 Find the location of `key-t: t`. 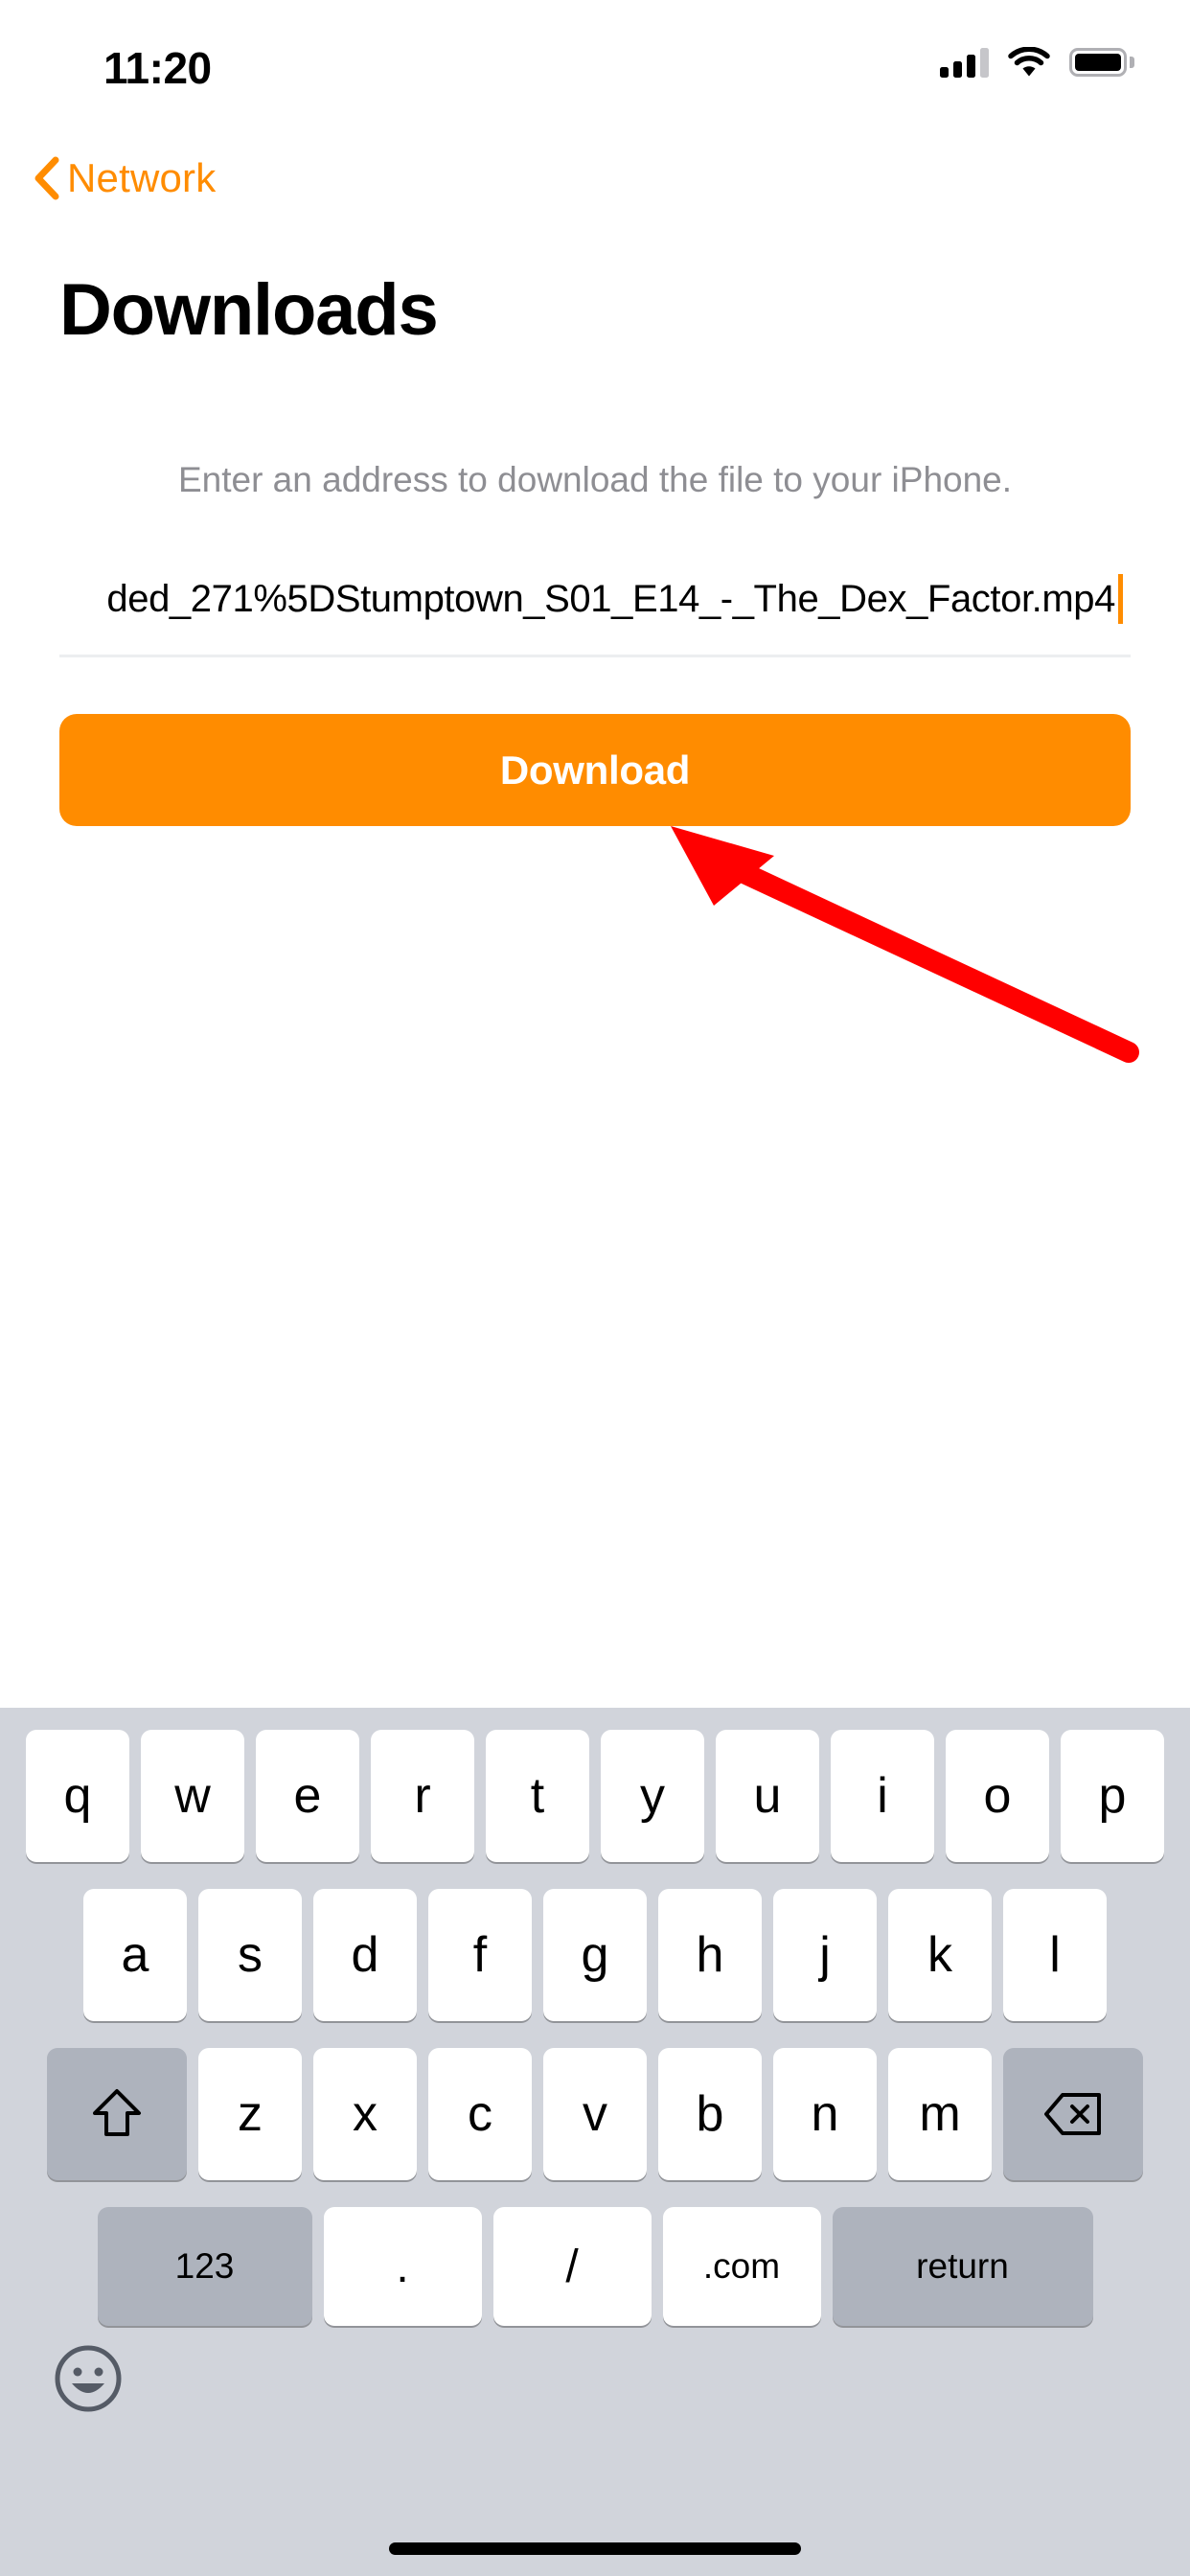

key-t: t is located at coordinates (538, 1796).